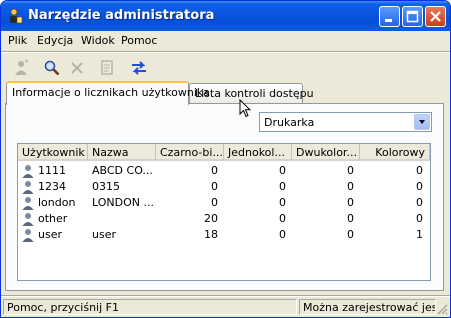  What do you see at coordinates (139, 40) in the screenshot?
I see `menu-pomoc: Pomoc` at bounding box center [139, 40].